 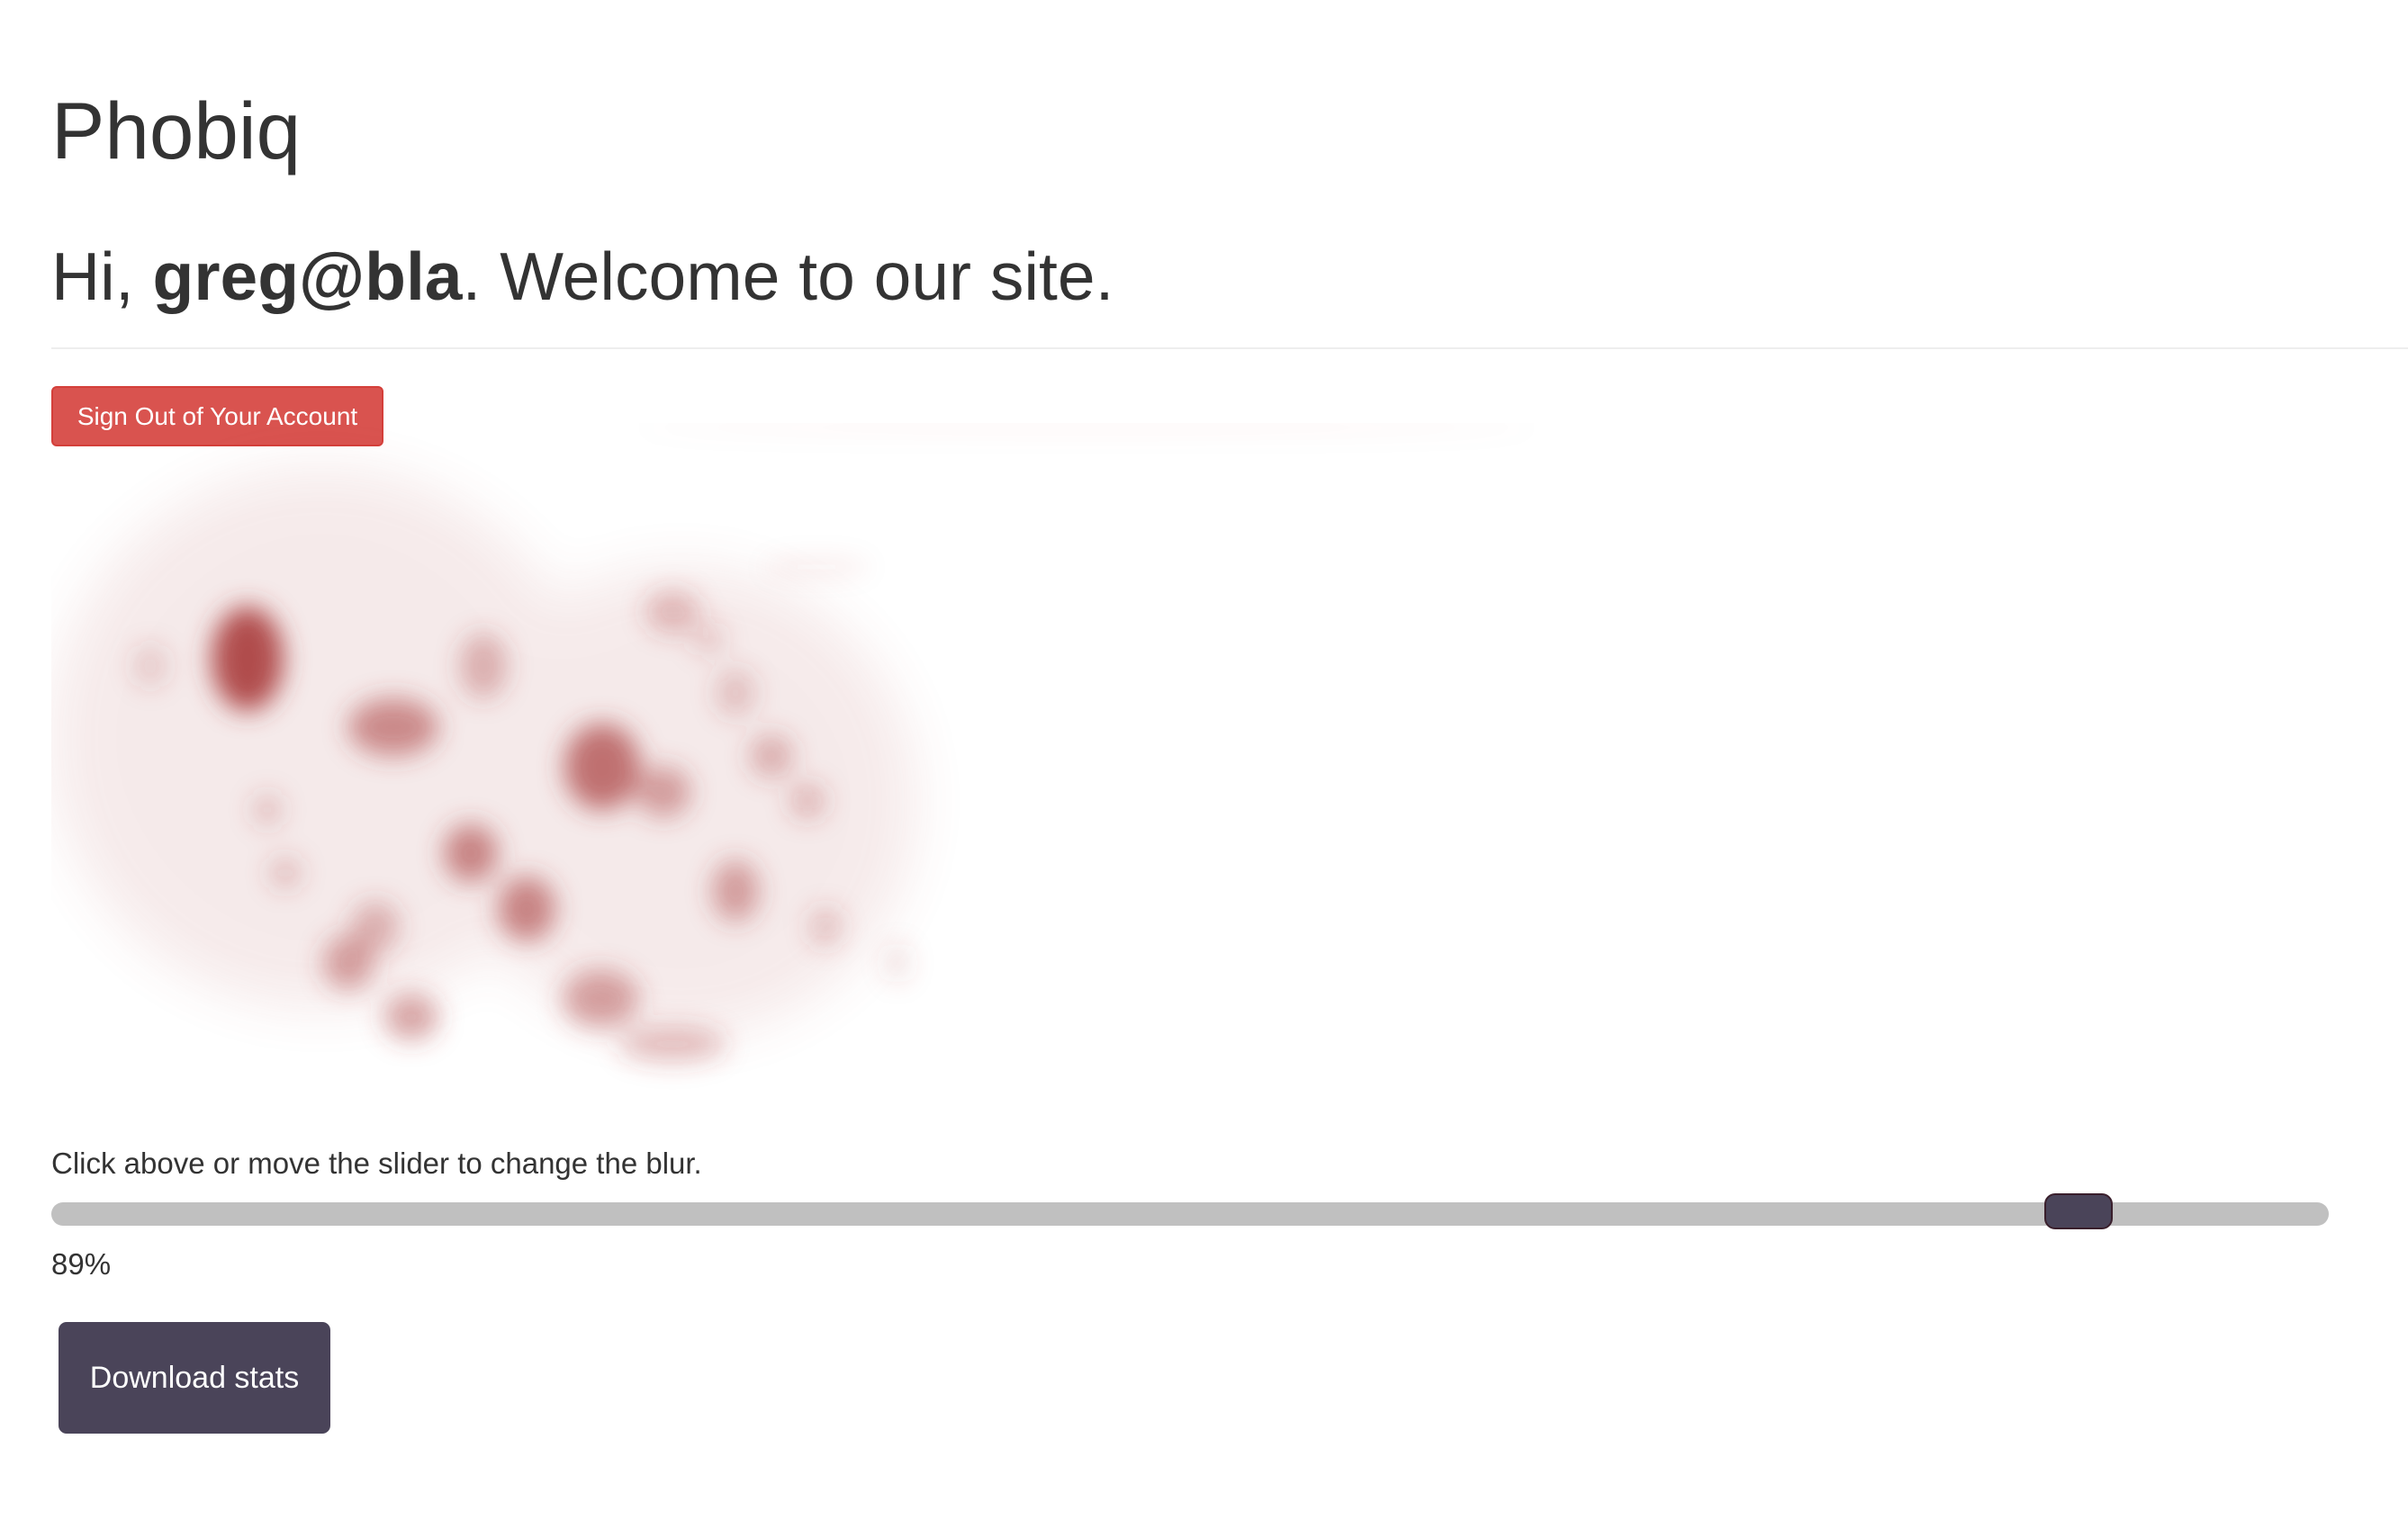 I want to click on welcome-username: greg@bla, so click(x=308, y=276).